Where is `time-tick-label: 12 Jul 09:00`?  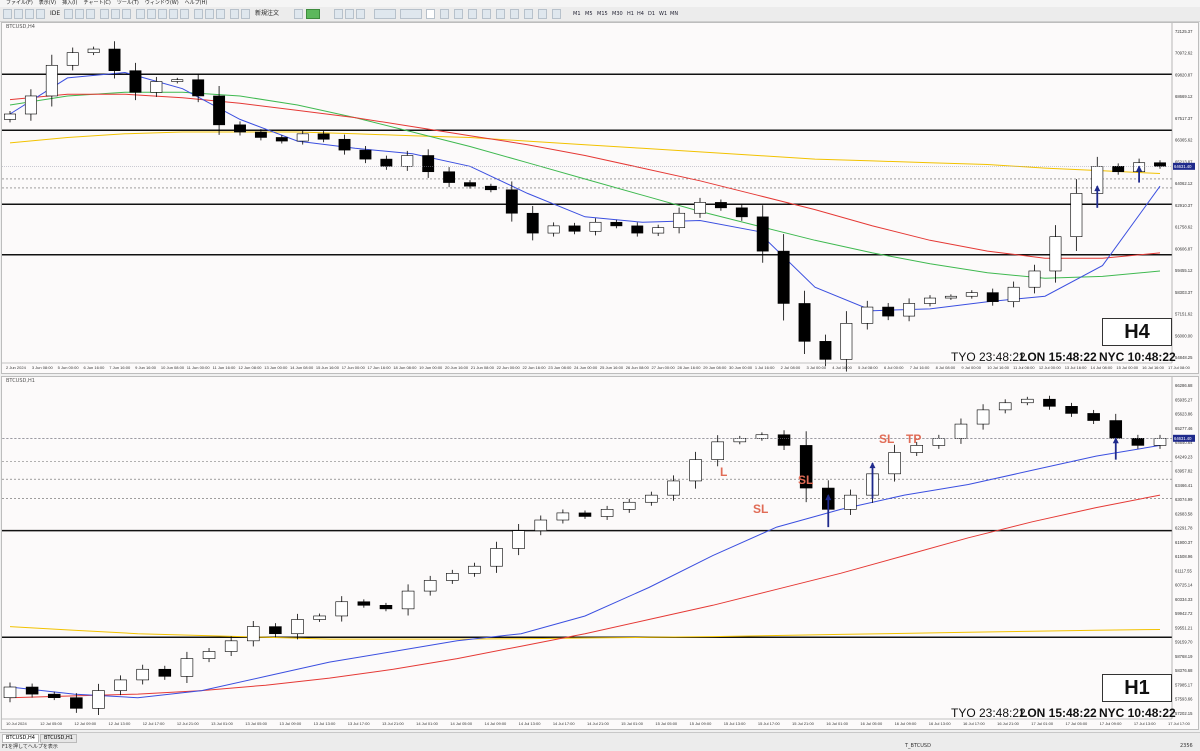 time-tick-label: 12 Jul 09:00 is located at coordinates (85, 723).